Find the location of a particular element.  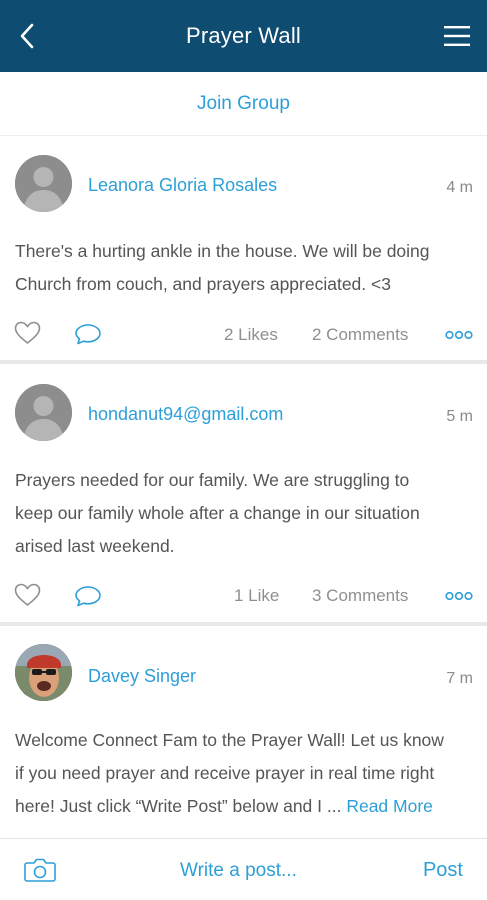

join-group-bar: Join Group is located at coordinates (243, 104).